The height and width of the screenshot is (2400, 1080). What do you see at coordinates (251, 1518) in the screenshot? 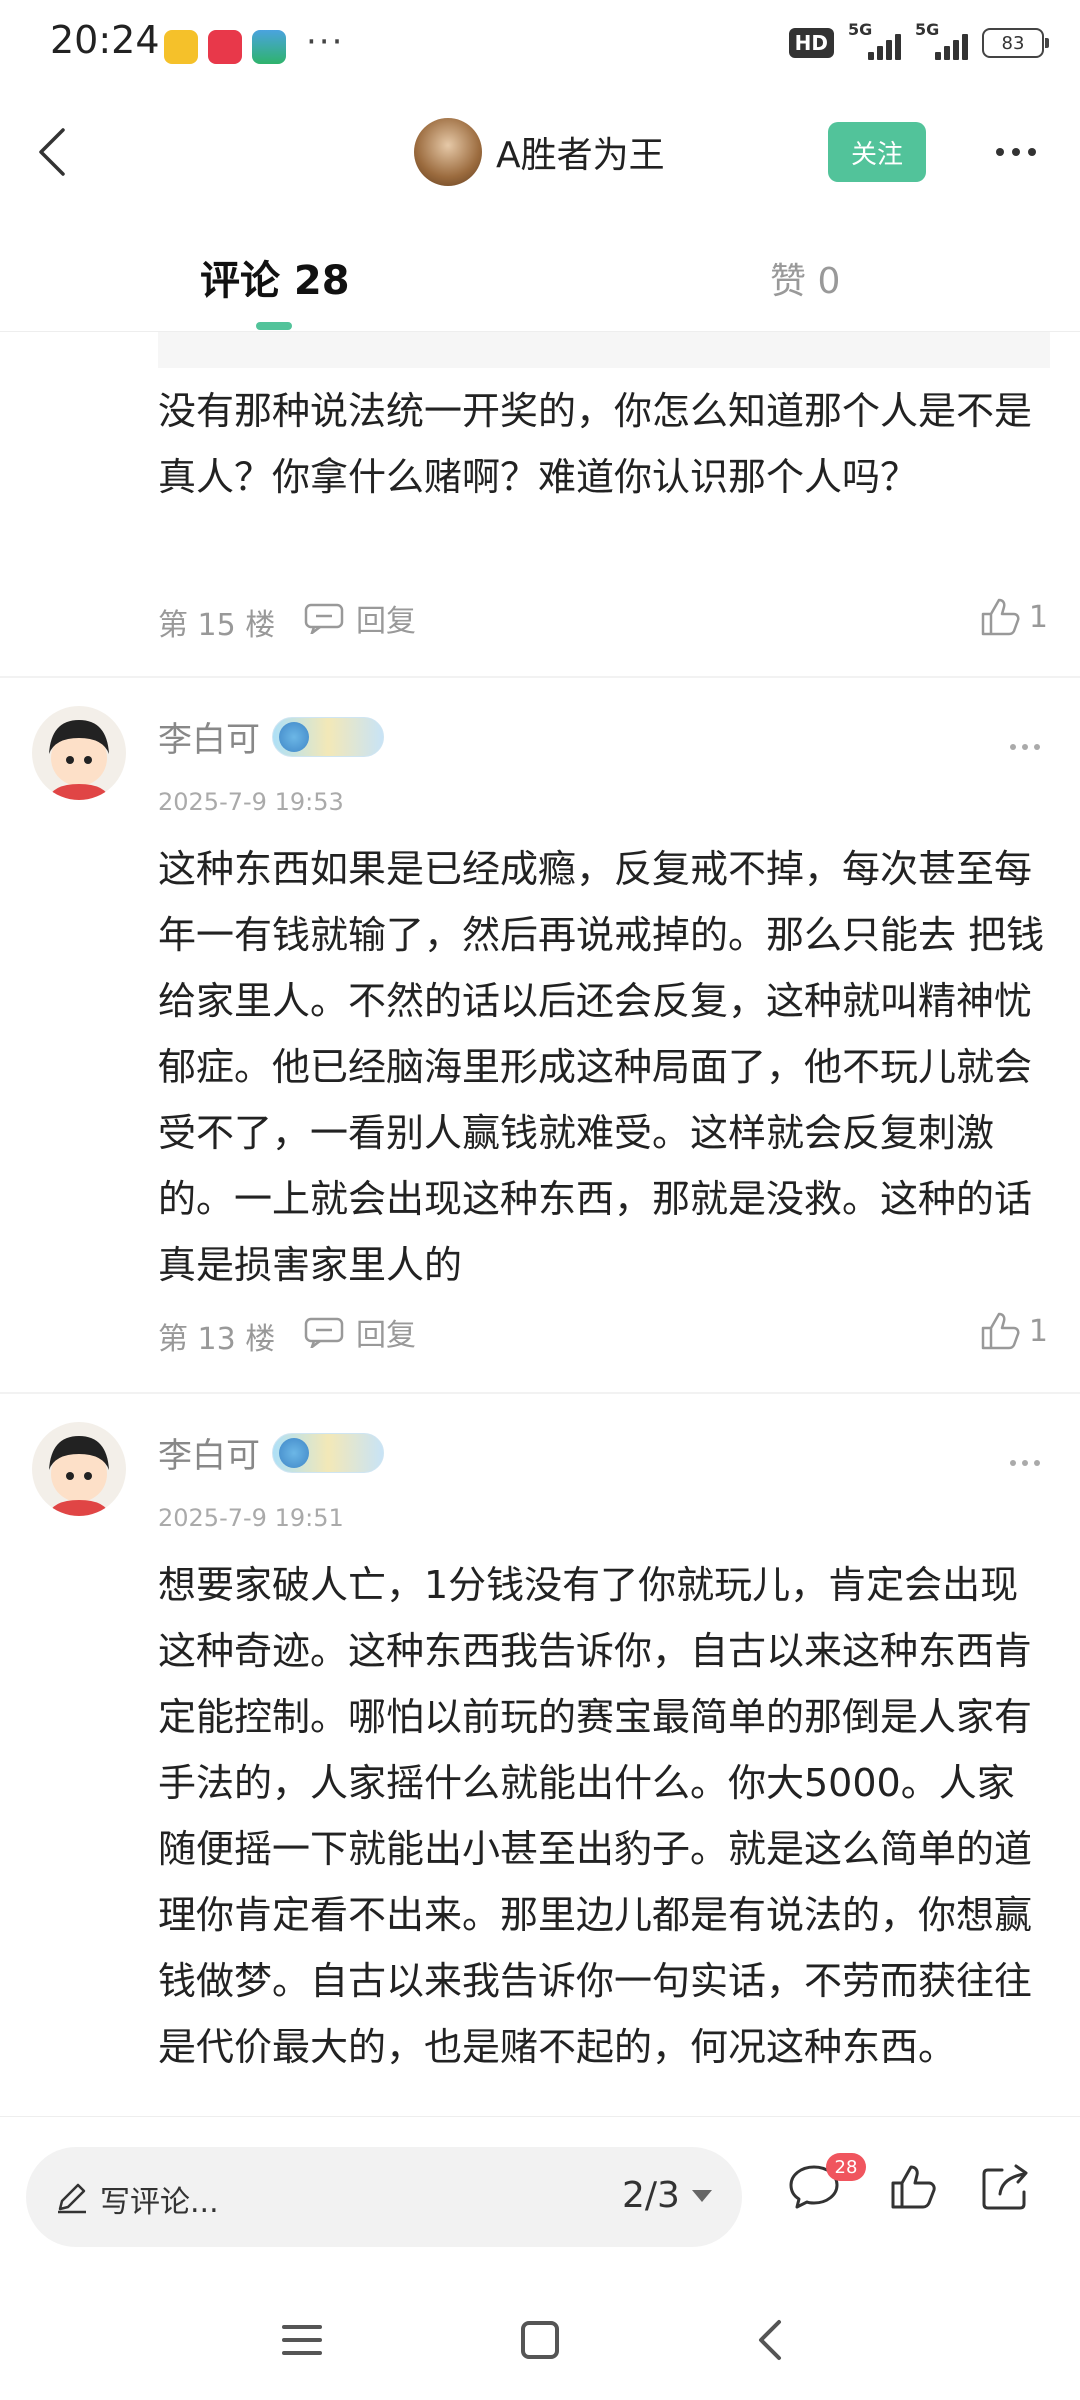
I see `comment-time: 2025-7-9 19:51` at bounding box center [251, 1518].